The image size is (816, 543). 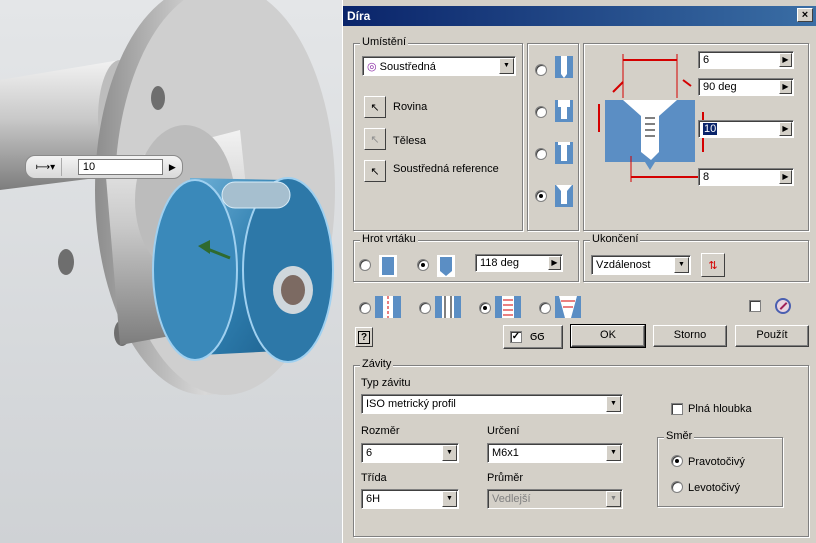 I want to click on help-icon: ?, so click(x=364, y=337).